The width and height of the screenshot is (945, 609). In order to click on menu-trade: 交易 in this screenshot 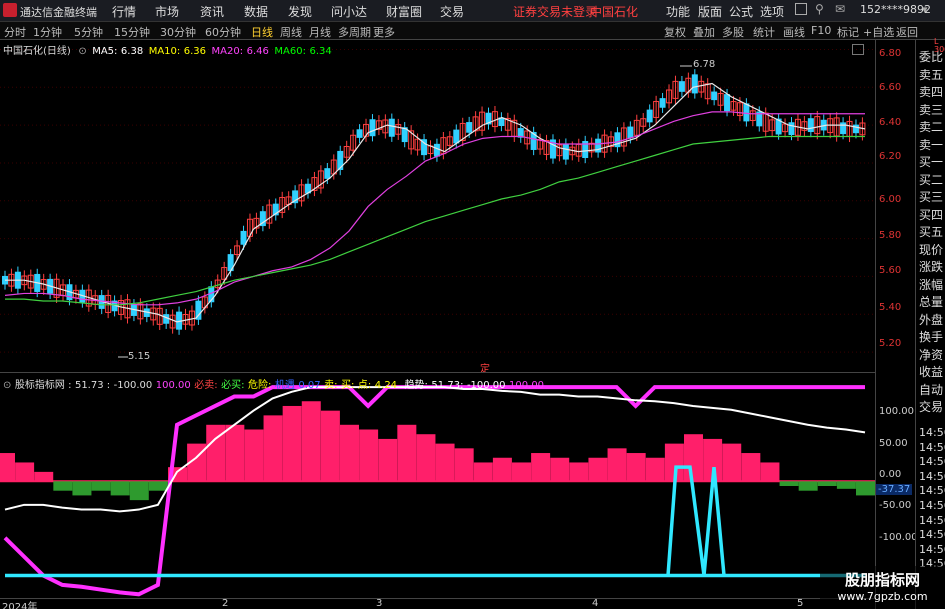, I will do `click(452, 11)`.